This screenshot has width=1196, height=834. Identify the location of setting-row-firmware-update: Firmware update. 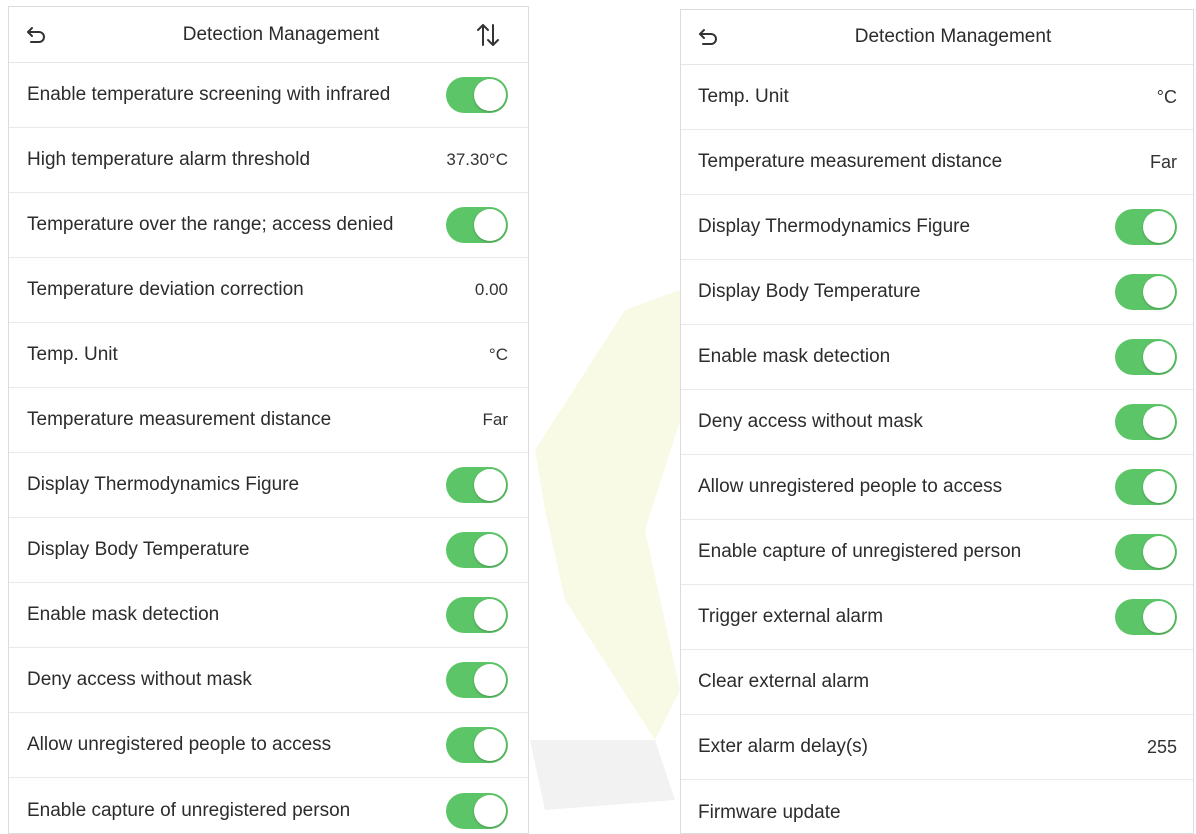
(937, 806).